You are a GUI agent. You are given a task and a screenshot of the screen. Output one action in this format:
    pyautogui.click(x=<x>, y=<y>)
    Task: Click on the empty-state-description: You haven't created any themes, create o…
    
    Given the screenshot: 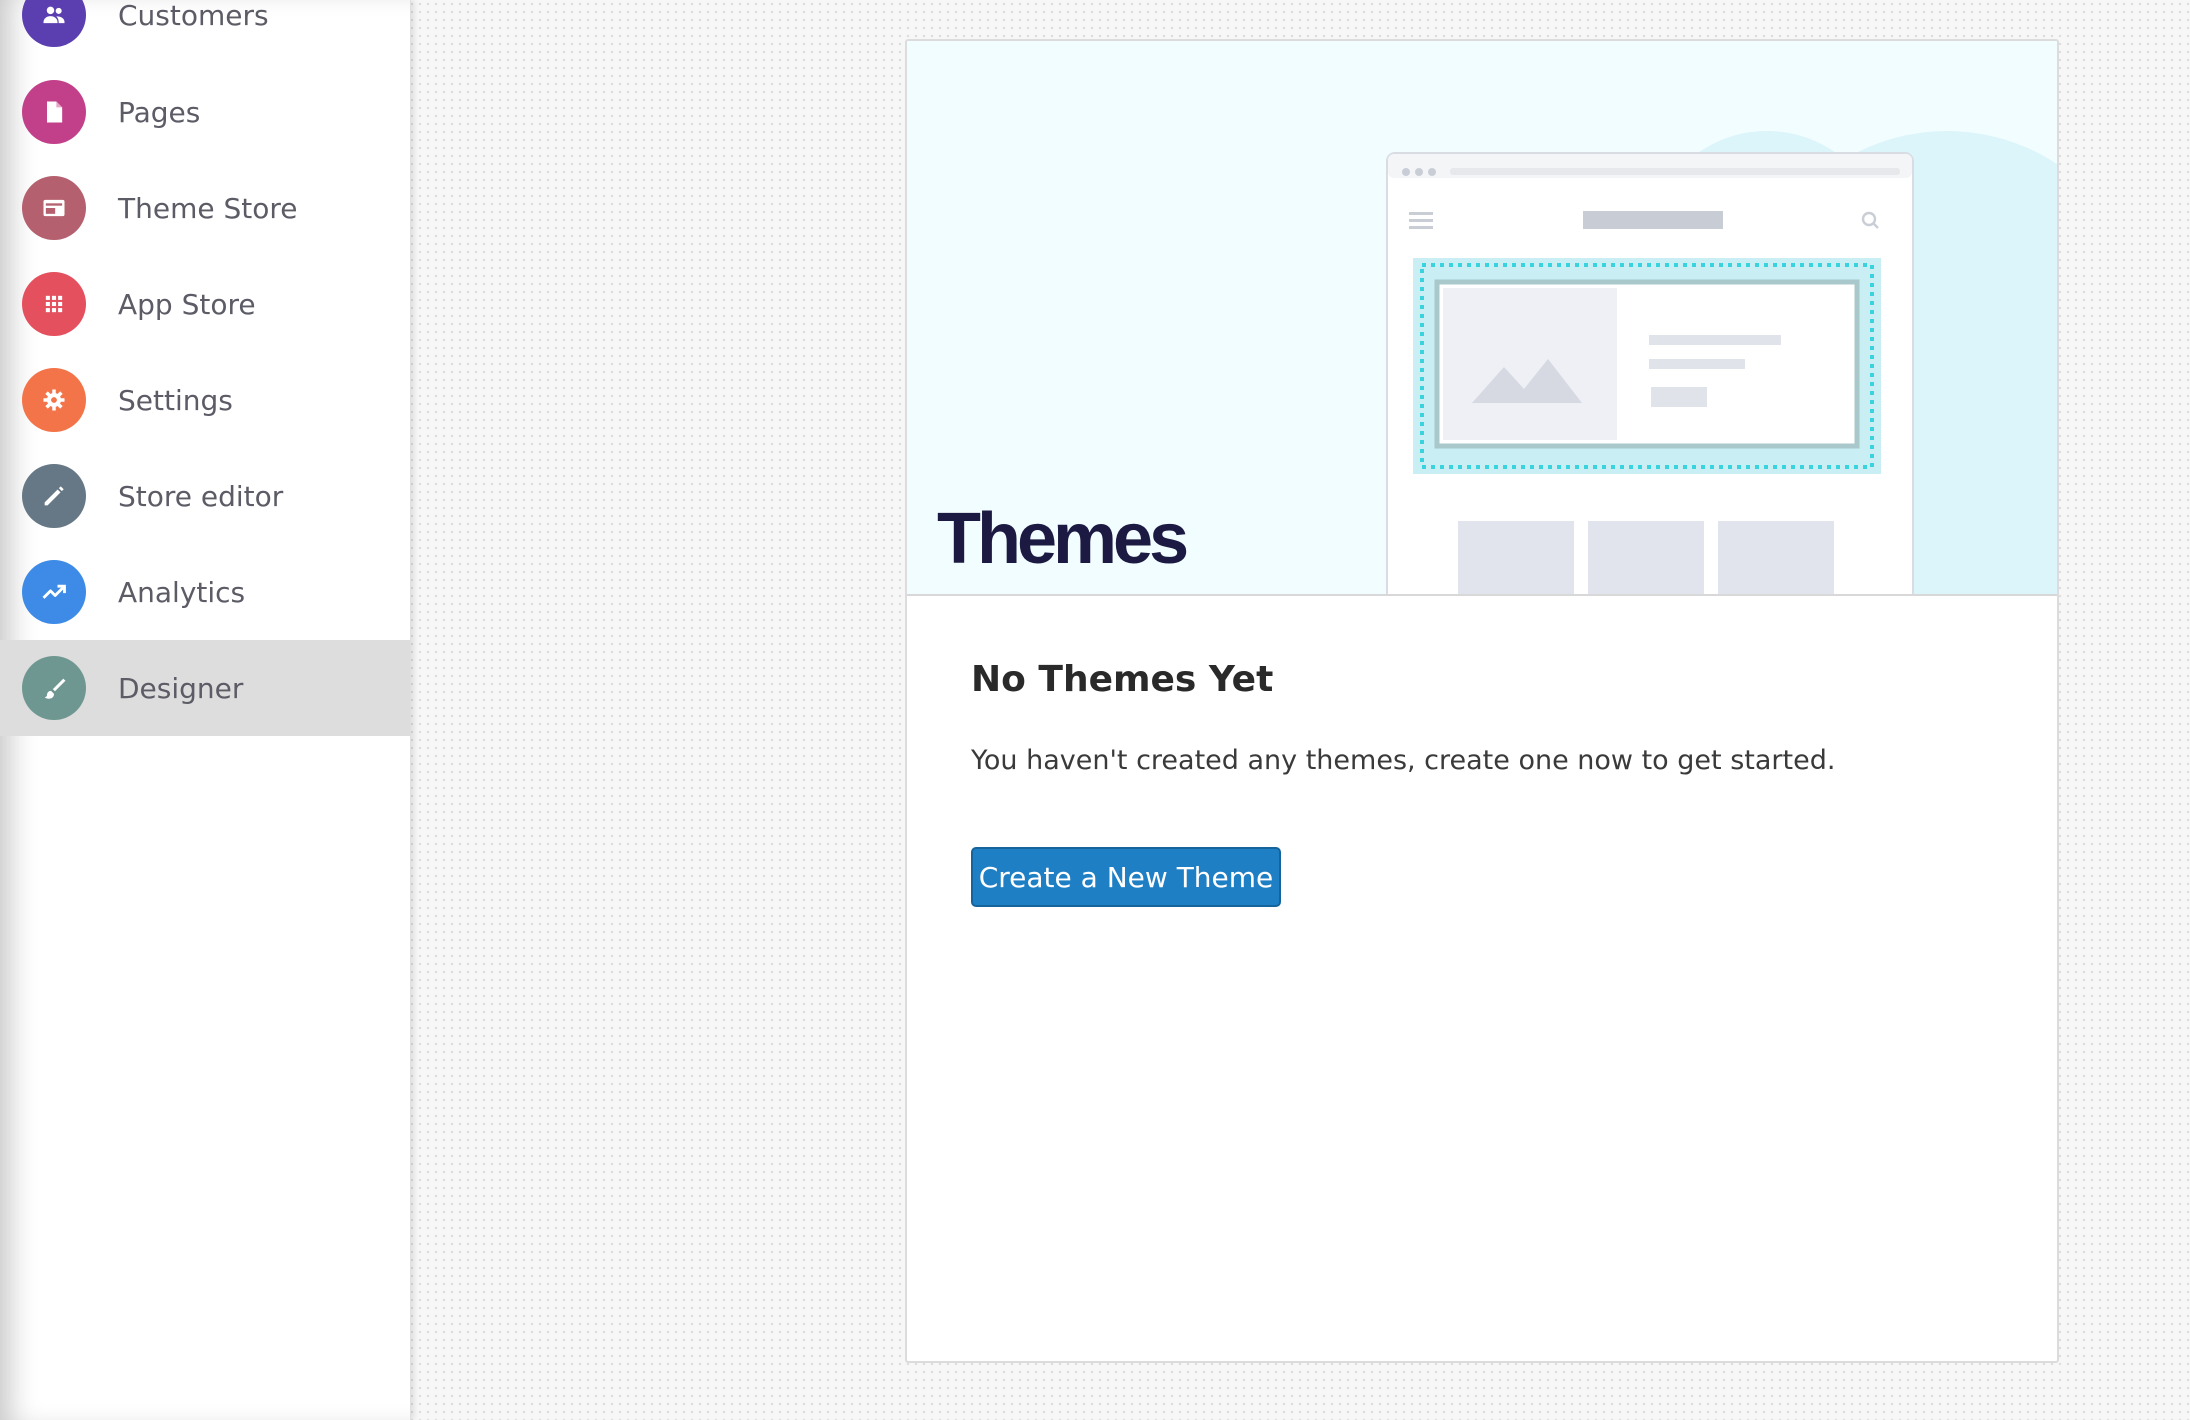 What is the action you would take?
    pyautogui.click(x=1403, y=760)
    